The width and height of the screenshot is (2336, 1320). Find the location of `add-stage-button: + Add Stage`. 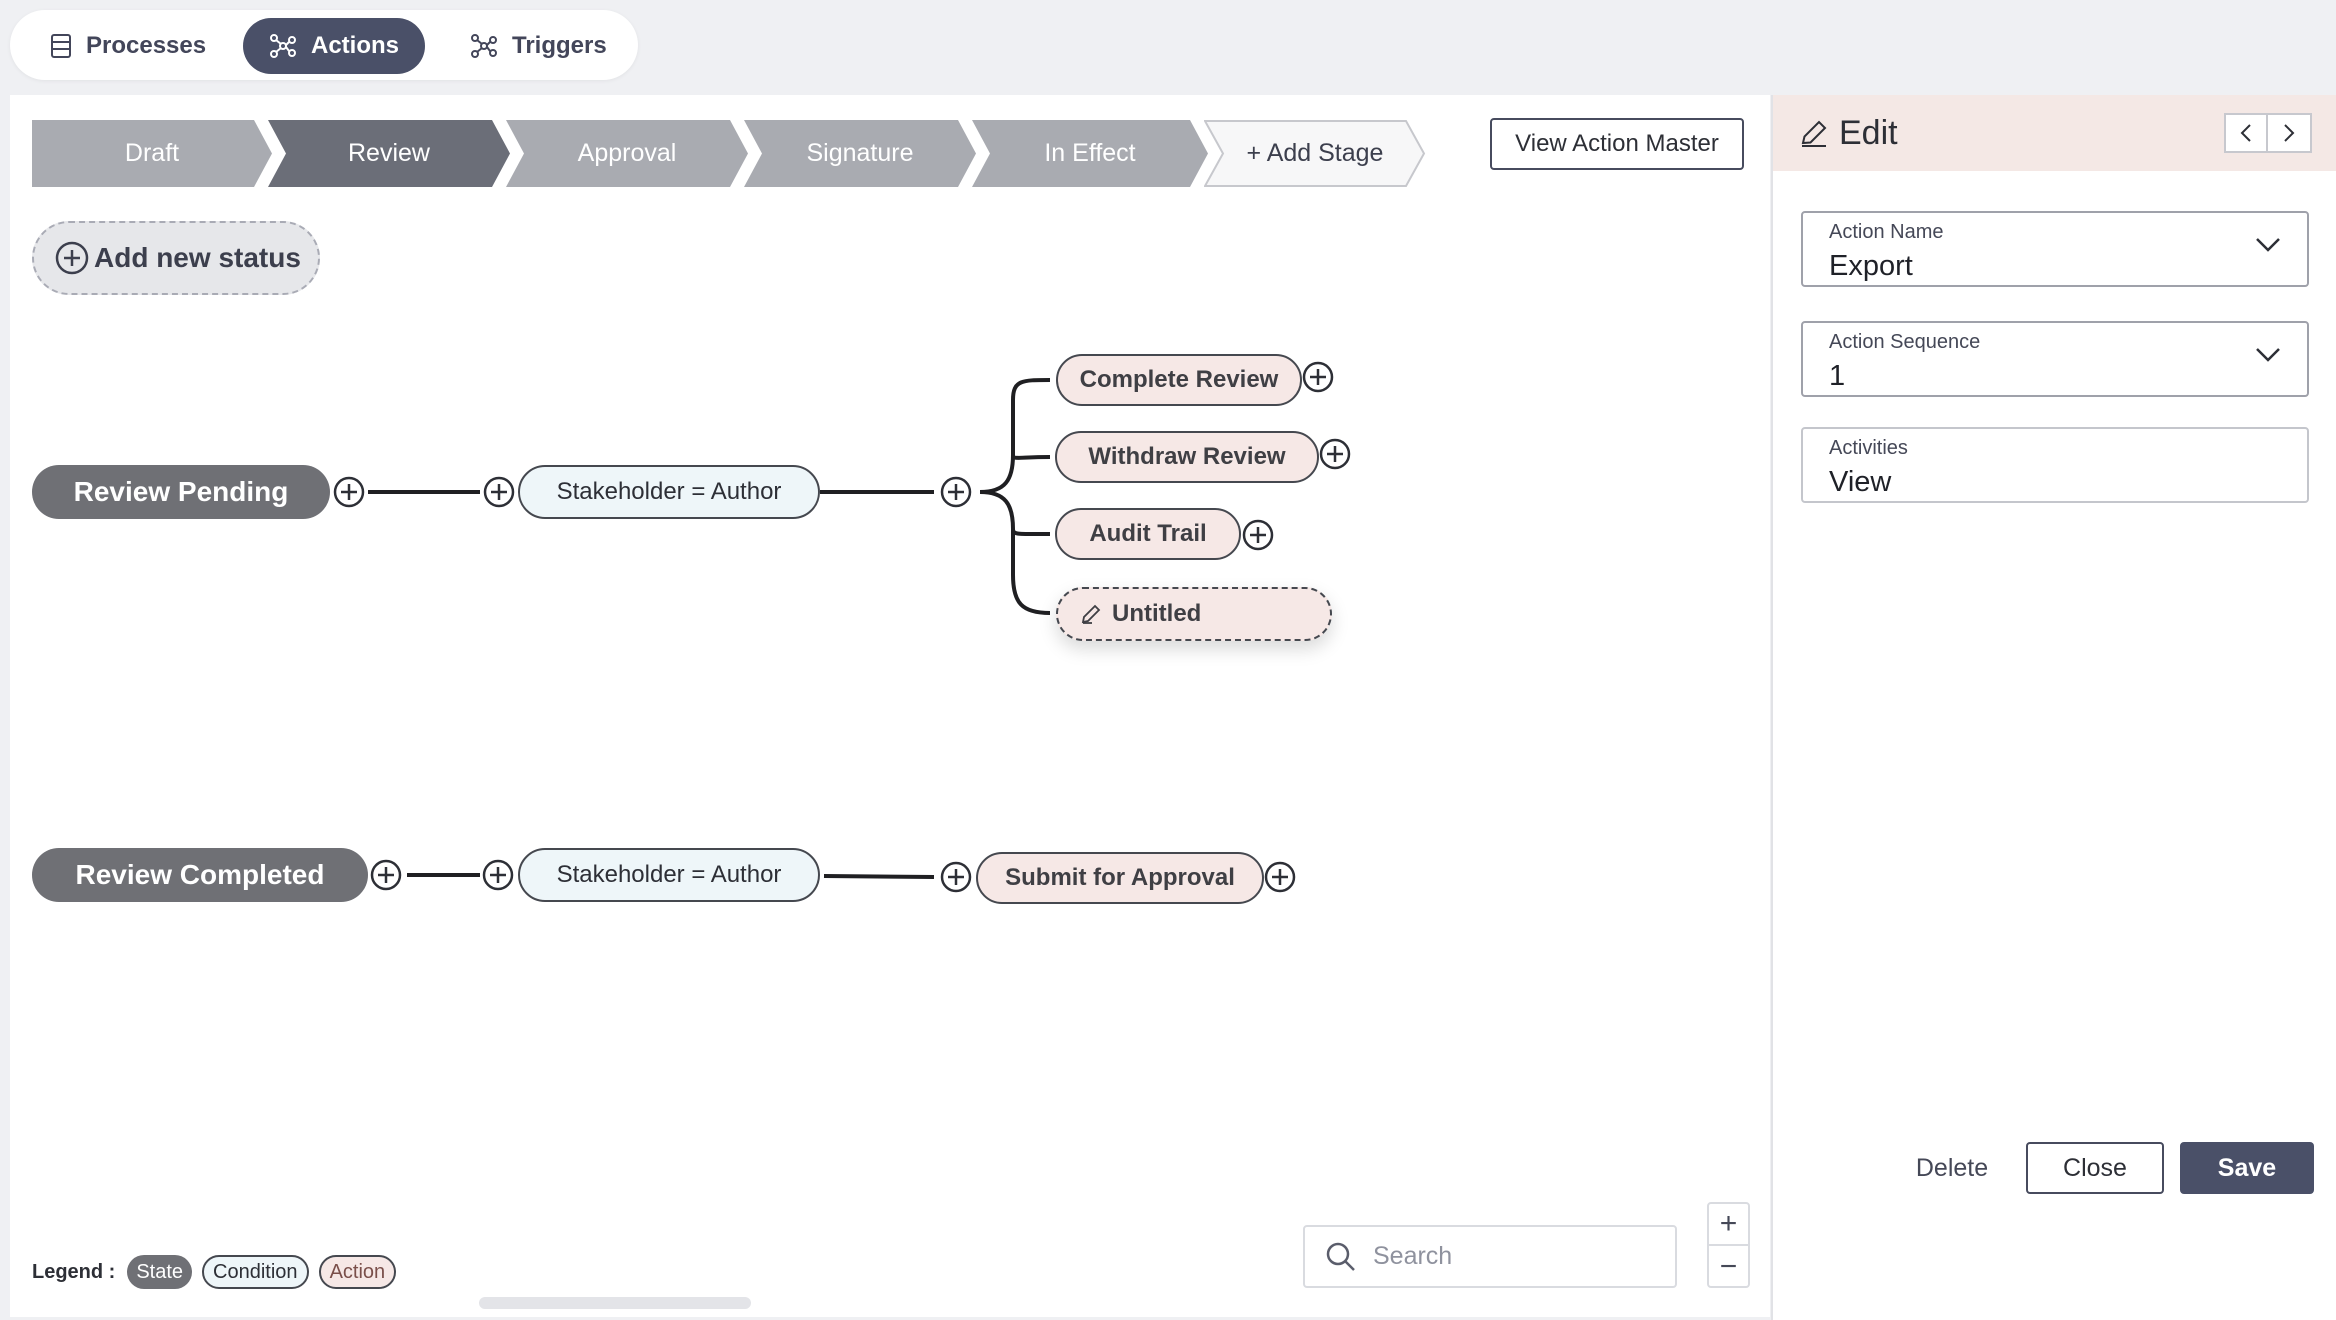

add-stage-button: + Add Stage is located at coordinates (1315, 153).